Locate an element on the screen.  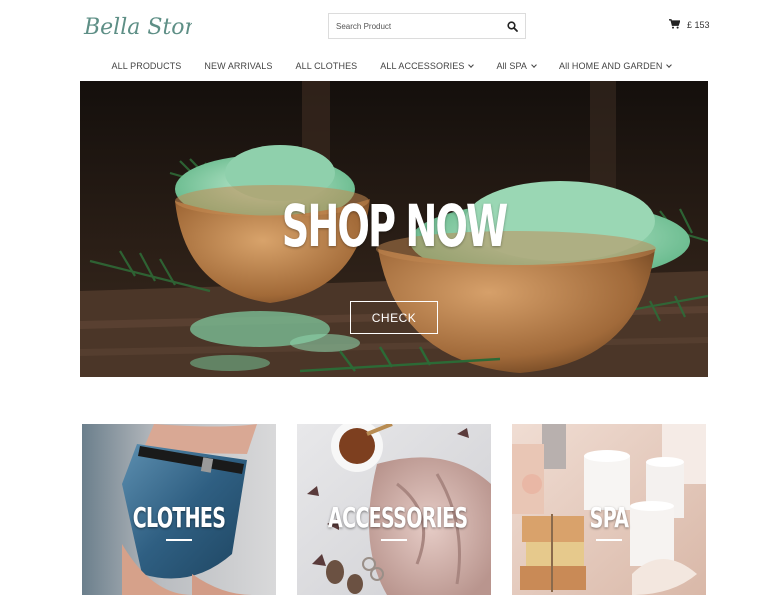
store-logo: Bella Store is located at coordinates (145, 27).